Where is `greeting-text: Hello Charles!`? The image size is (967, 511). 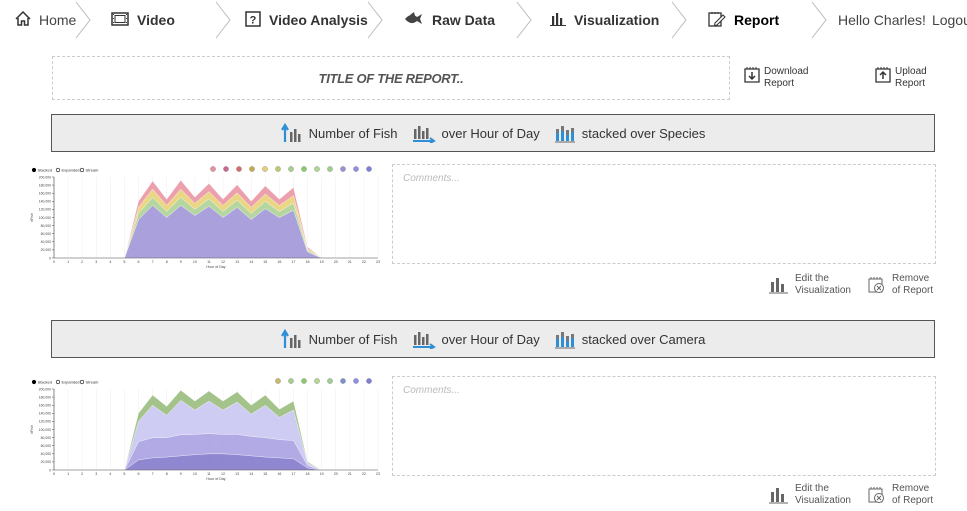 greeting-text: Hello Charles! is located at coordinates (882, 20).